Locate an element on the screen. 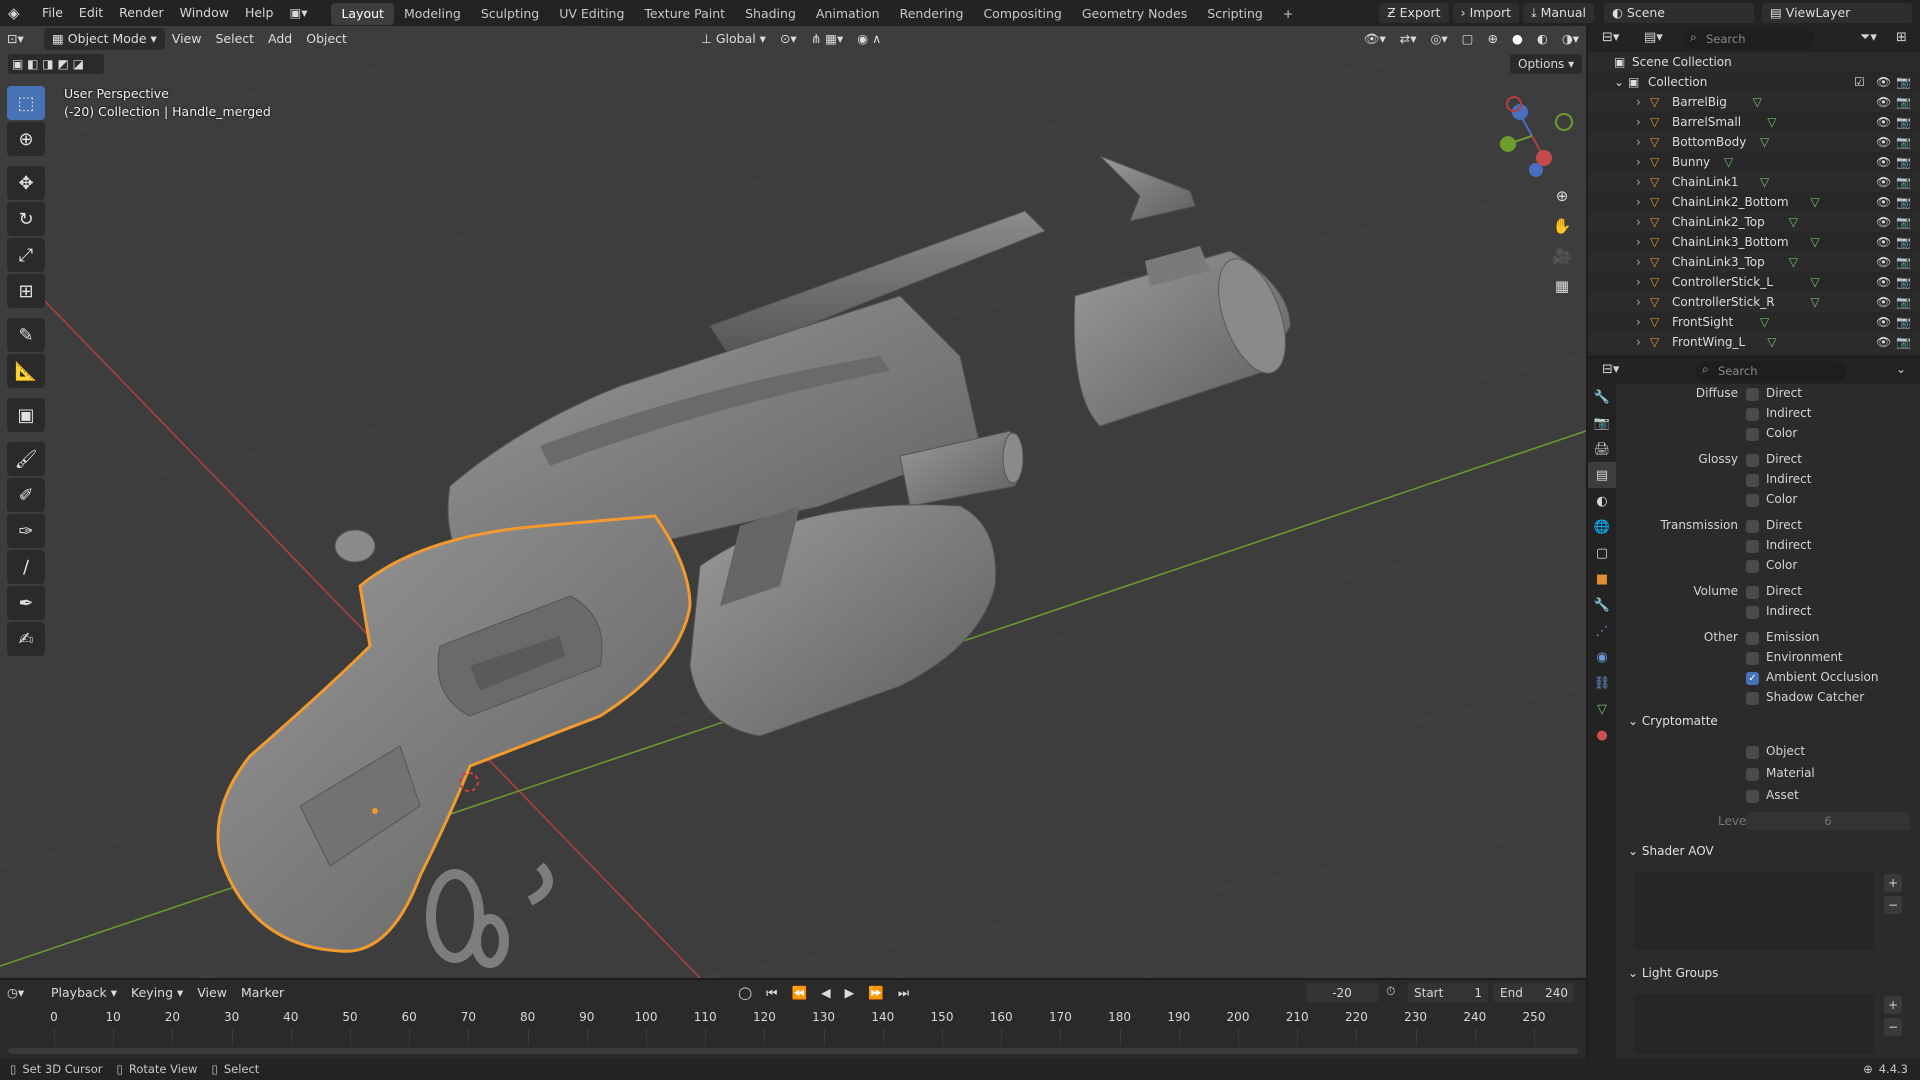 The width and height of the screenshot is (1920, 1080). camera-icon: 🎥 is located at coordinates (1562, 256).